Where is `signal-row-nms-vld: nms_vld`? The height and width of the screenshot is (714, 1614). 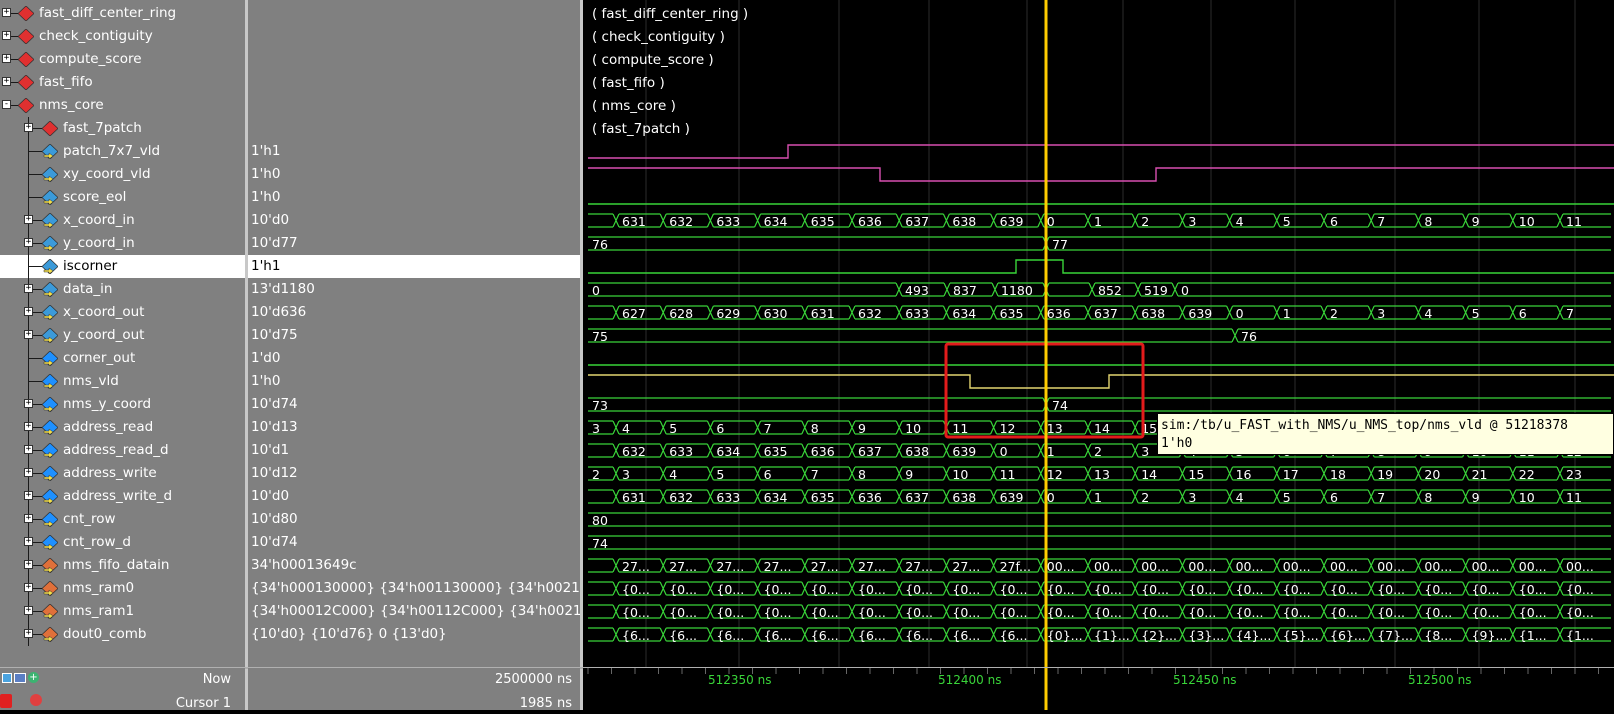
signal-row-nms-vld: nms_vld is located at coordinates (122, 381).